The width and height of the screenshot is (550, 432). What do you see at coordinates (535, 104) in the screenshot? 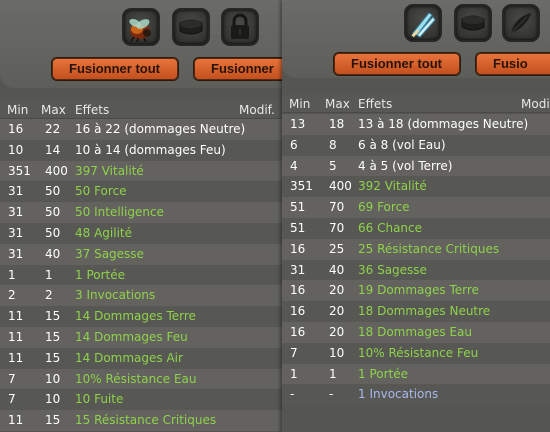
I see `modif-column-header: Modif` at bounding box center [535, 104].